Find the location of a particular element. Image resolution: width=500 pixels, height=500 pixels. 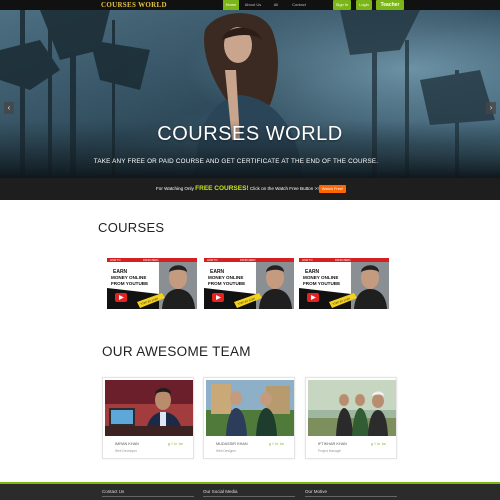

promo-suffix: Click on the Watch Free Button >> is located at coordinates (284, 188).